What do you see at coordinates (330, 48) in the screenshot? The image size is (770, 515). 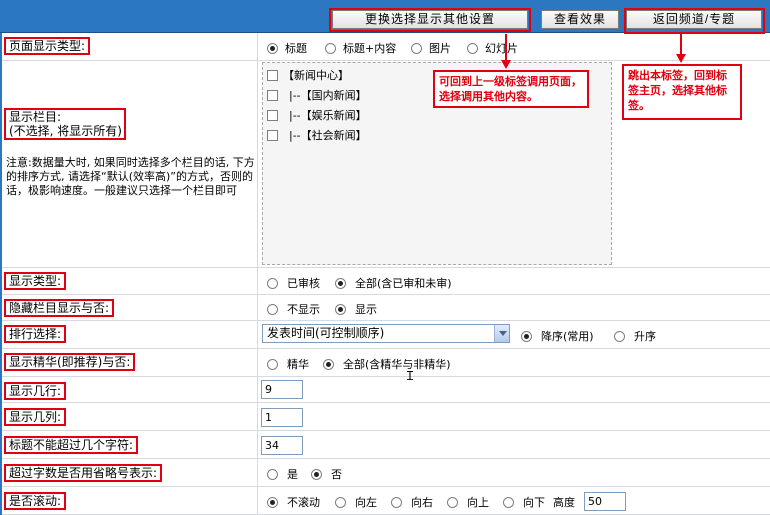 I see `page-type-radio-title-content` at bounding box center [330, 48].